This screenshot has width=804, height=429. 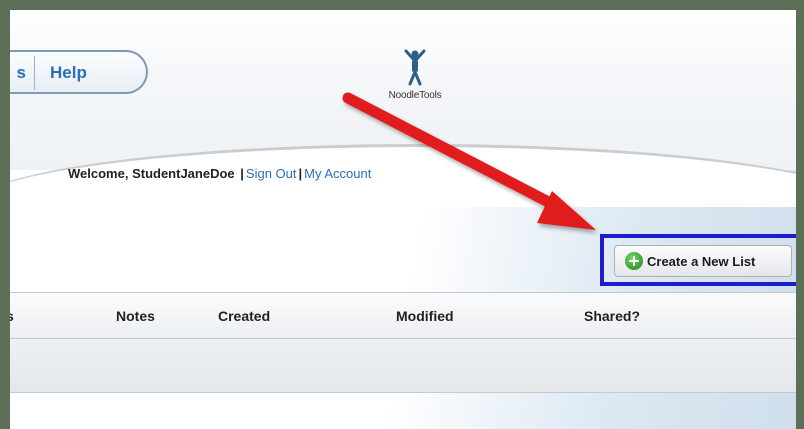 What do you see at coordinates (415, 67) in the screenshot?
I see `person-jumping-icon` at bounding box center [415, 67].